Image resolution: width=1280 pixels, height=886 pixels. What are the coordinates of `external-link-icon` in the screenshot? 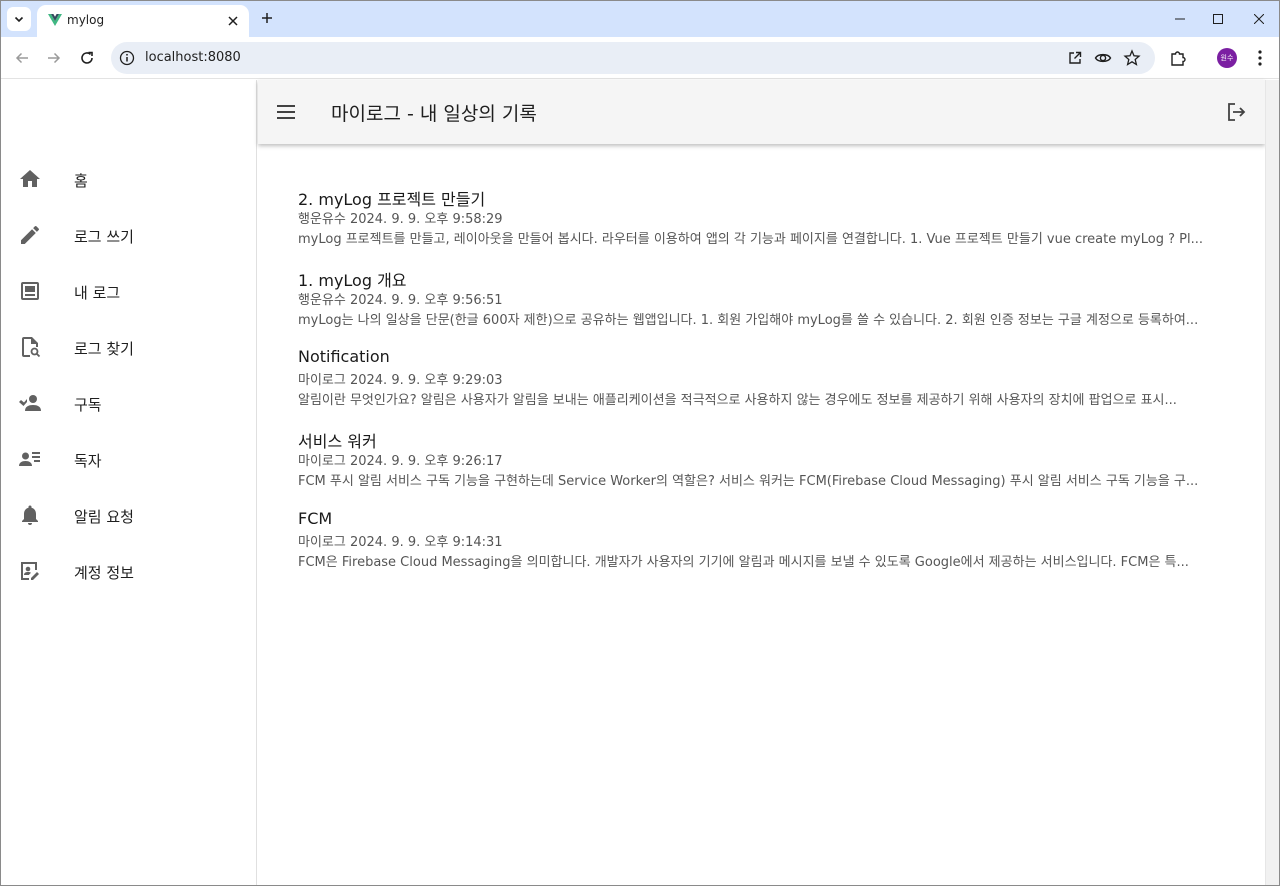 It's located at (1075, 57).